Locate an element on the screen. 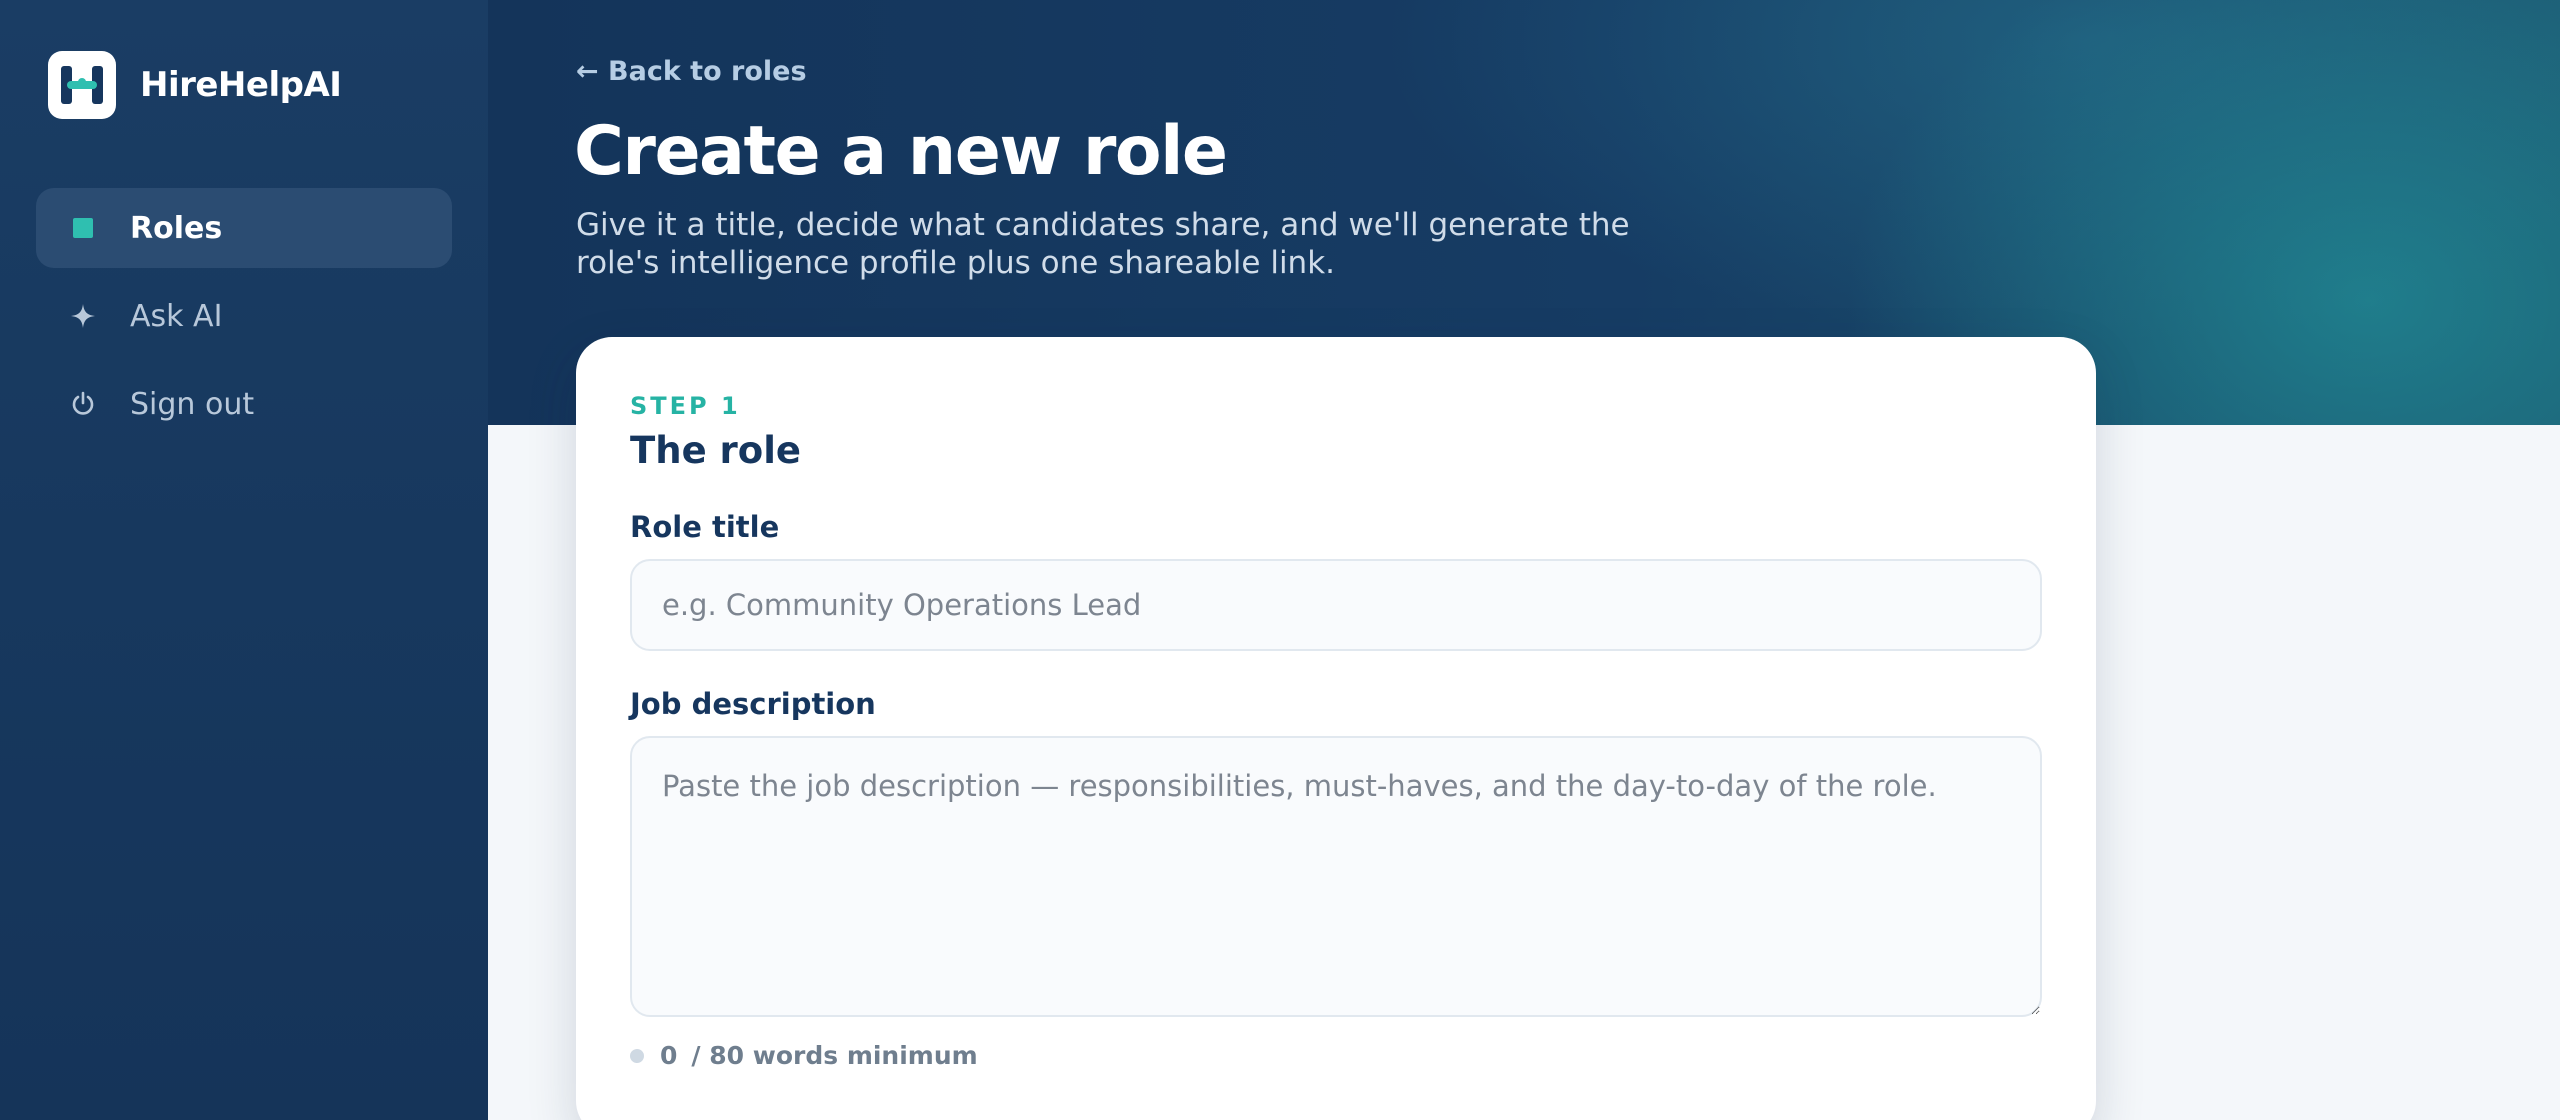  word-counter: 0 / 80 words minimum is located at coordinates (804, 1055).